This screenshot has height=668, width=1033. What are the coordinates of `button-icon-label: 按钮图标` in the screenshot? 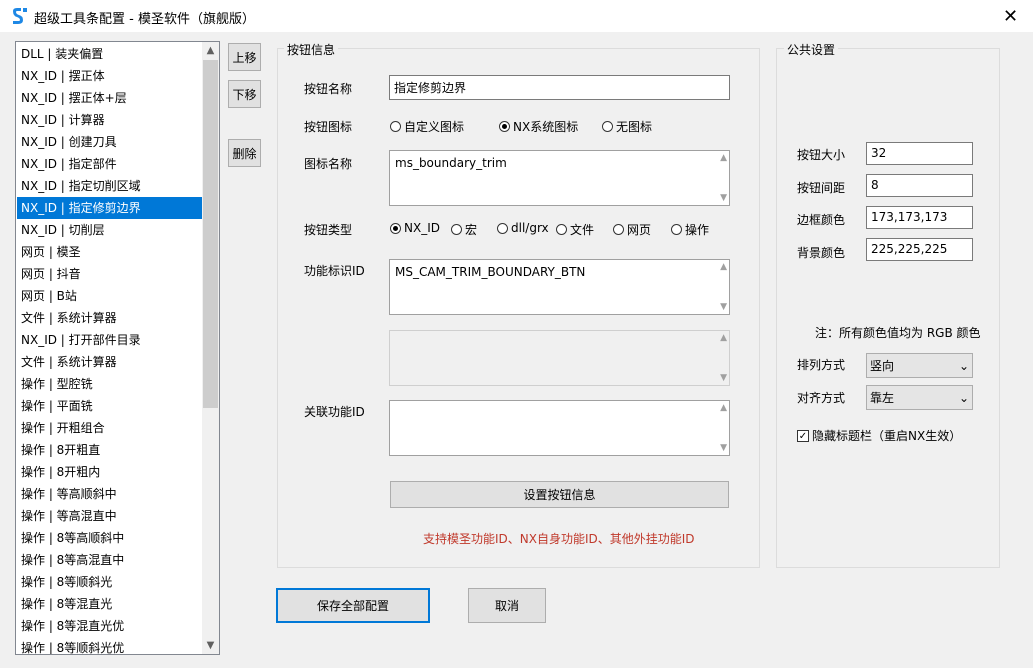 It's located at (328, 127).